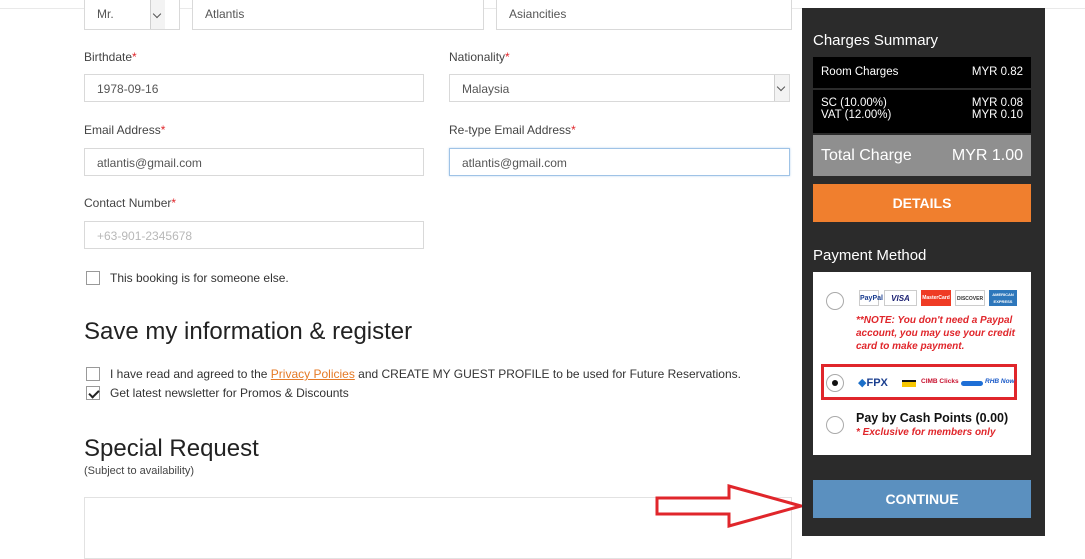 The image size is (1085, 559). Describe the element at coordinates (105, 14) in the screenshot. I see `title-select-value: Mr.` at that location.